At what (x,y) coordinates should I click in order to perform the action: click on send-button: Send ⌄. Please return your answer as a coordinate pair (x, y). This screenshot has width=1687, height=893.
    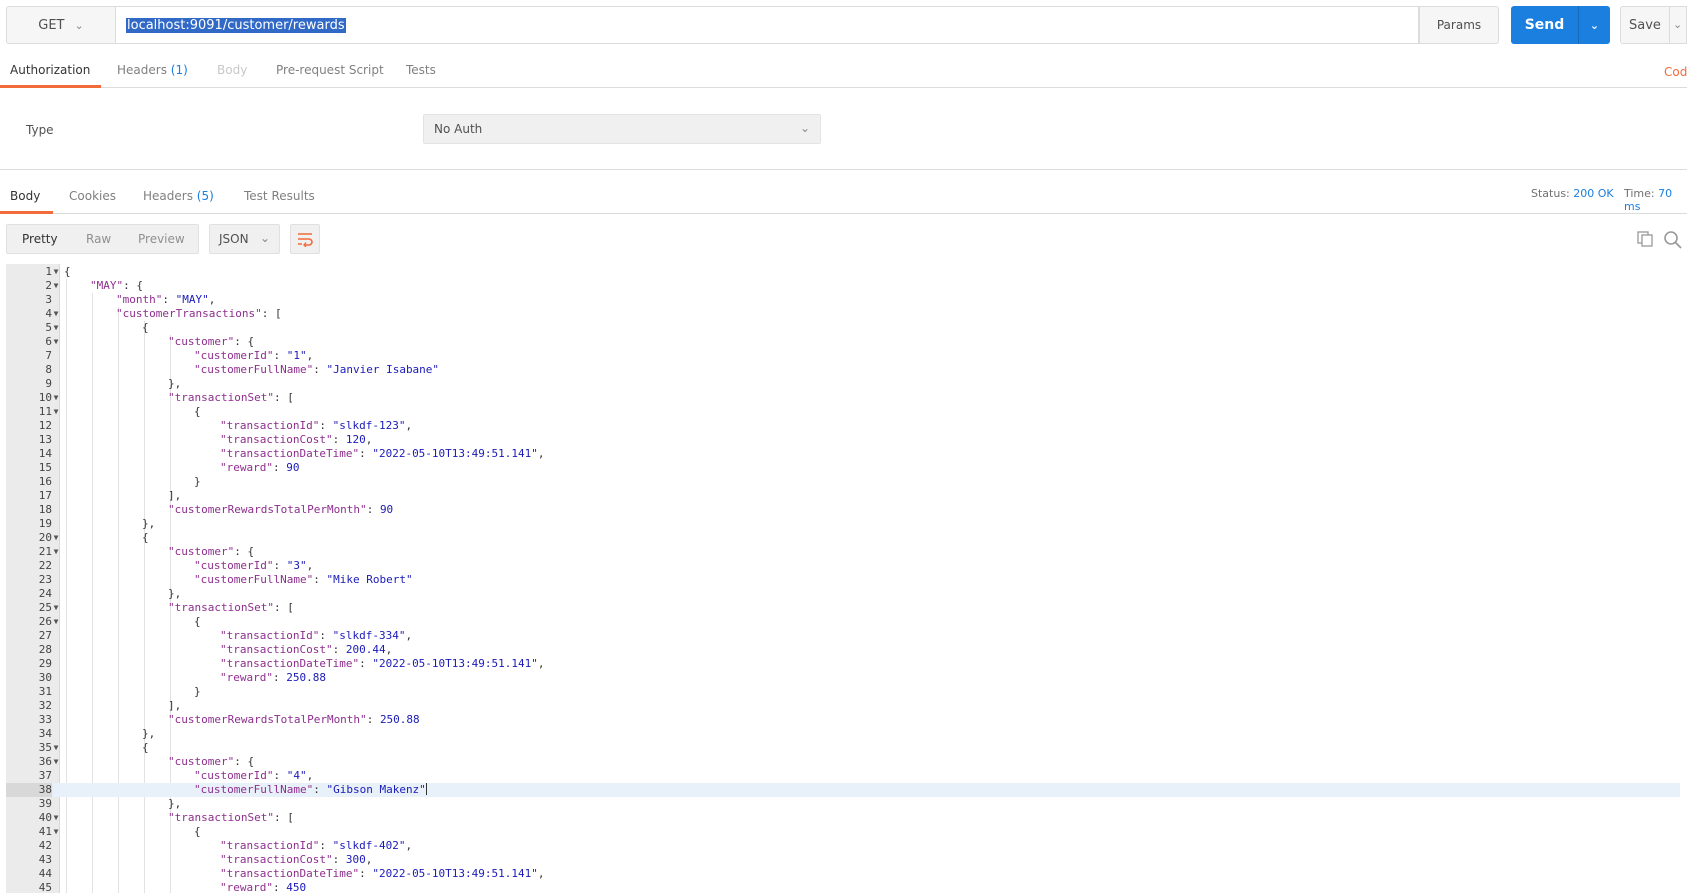
    Looking at the image, I should click on (1560, 25).